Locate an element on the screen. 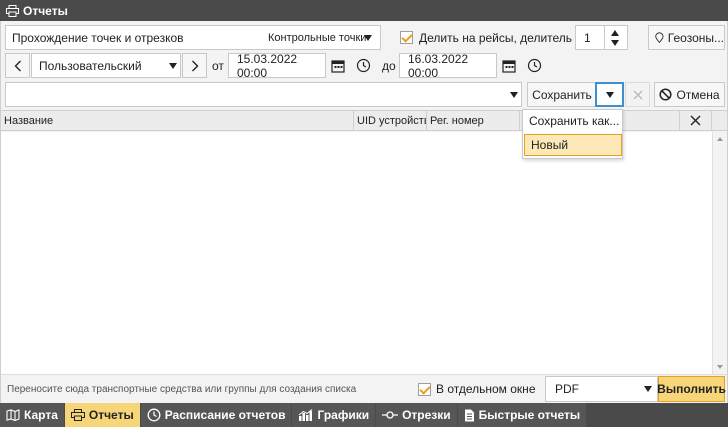 The width and height of the screenshot is (728, 427). period-preset-select: Пользовательский is located at coordinates (106, 65).